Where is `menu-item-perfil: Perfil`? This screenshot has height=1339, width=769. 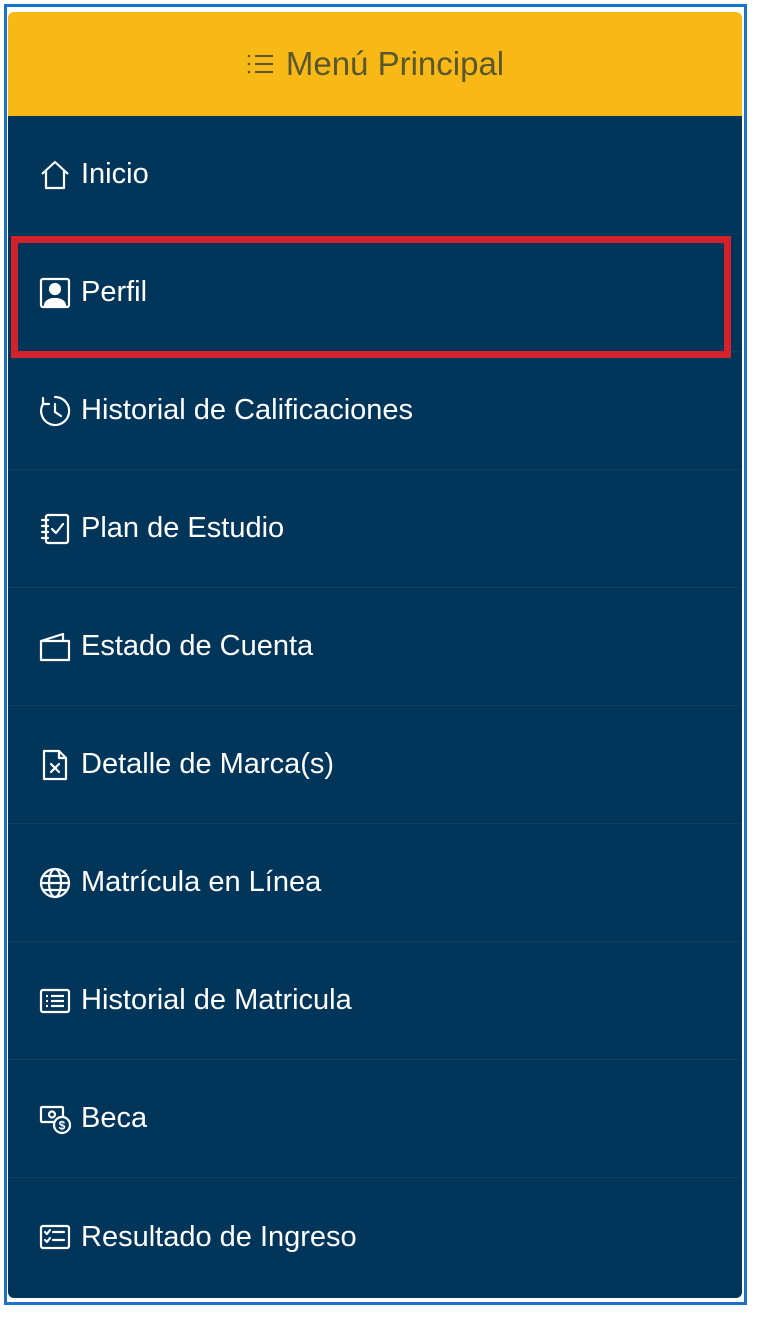
menu-item-perfil: Perfil is located at coordinates (375, 293).